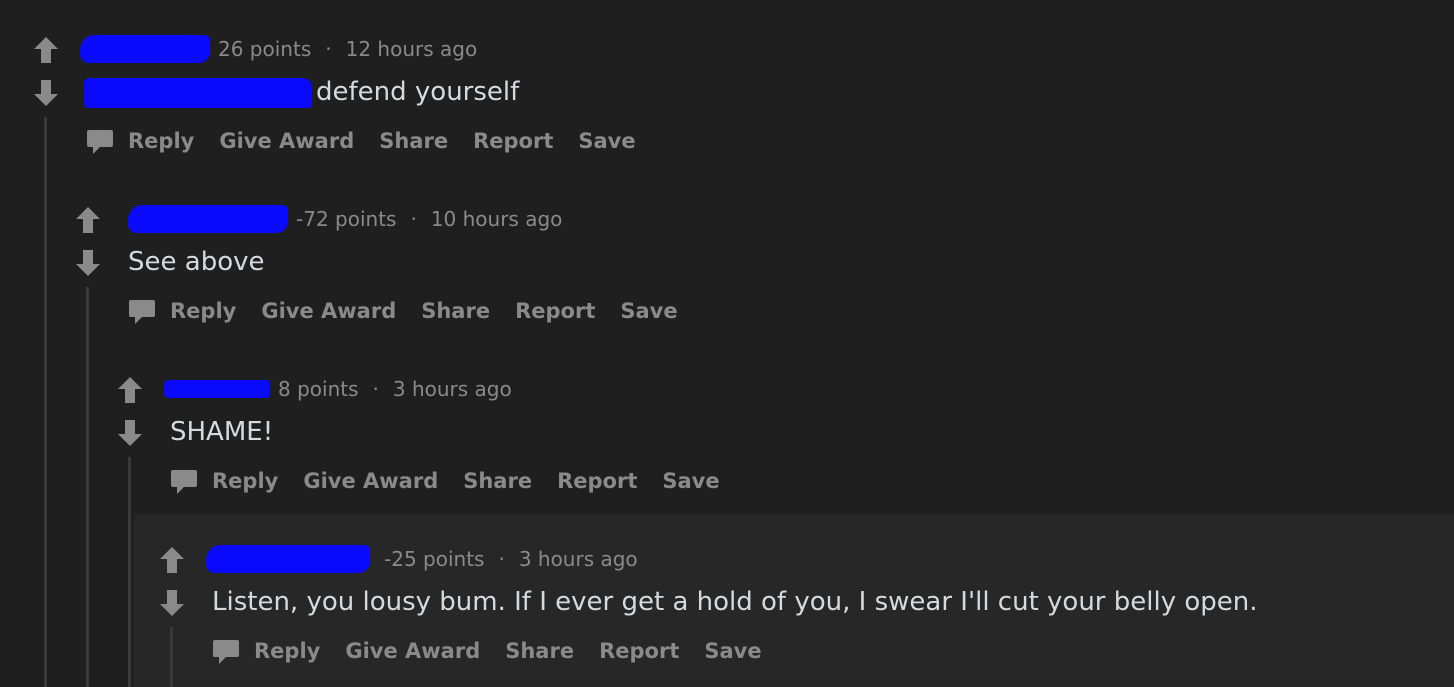  Describe the element at coordinates (318, 389) in the screenshot. I see `points: 8 points` at that location.